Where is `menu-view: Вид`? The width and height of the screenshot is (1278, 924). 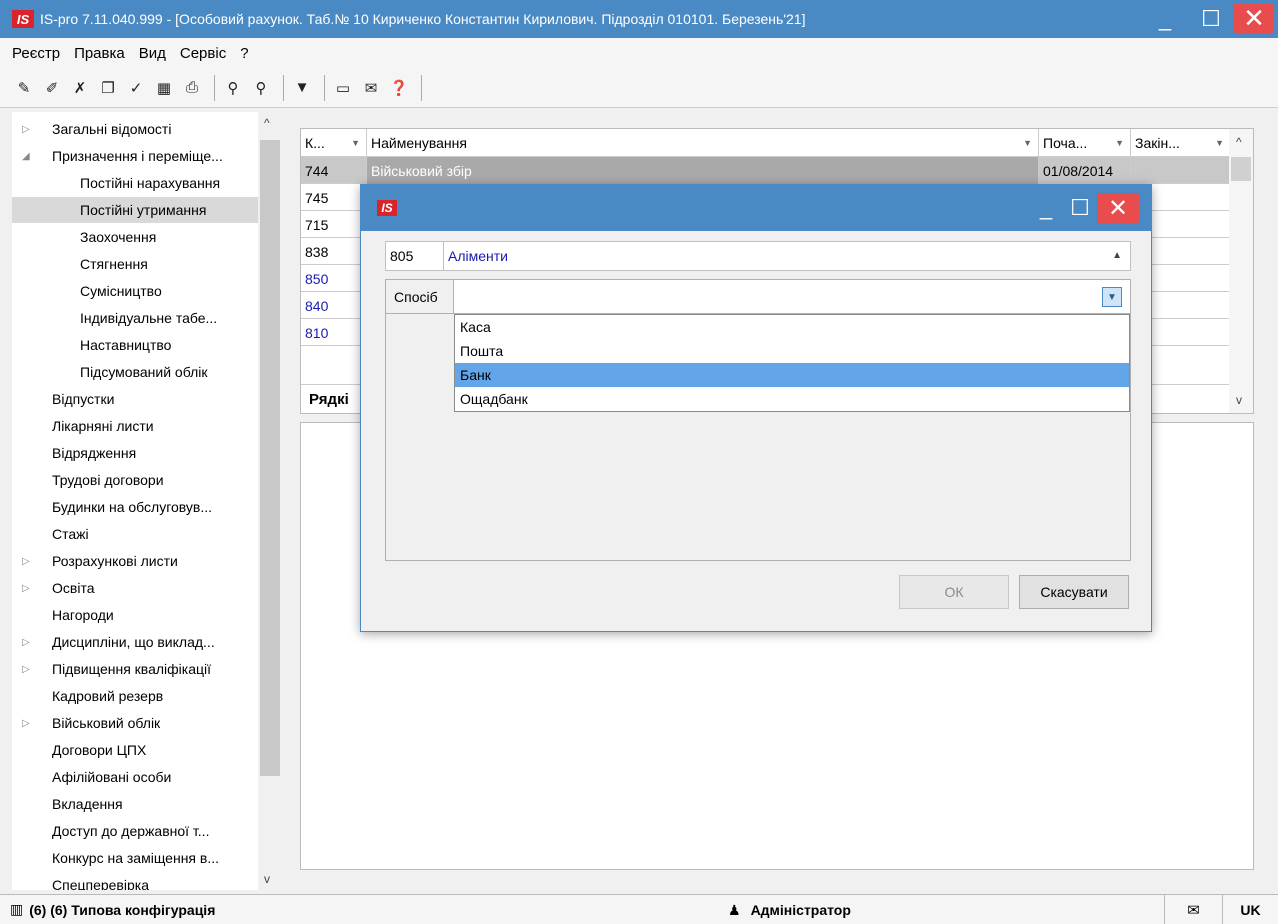 menu-view: Вид is located at coordinates (152, 53).